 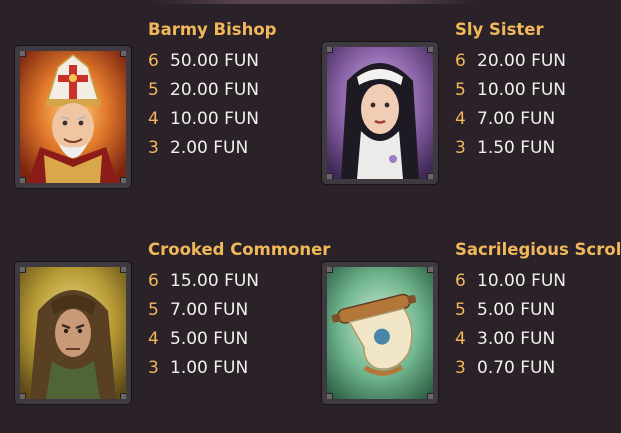 I want to click on pay-row: 5 20.00 FUN, so click(x=203, y=93).